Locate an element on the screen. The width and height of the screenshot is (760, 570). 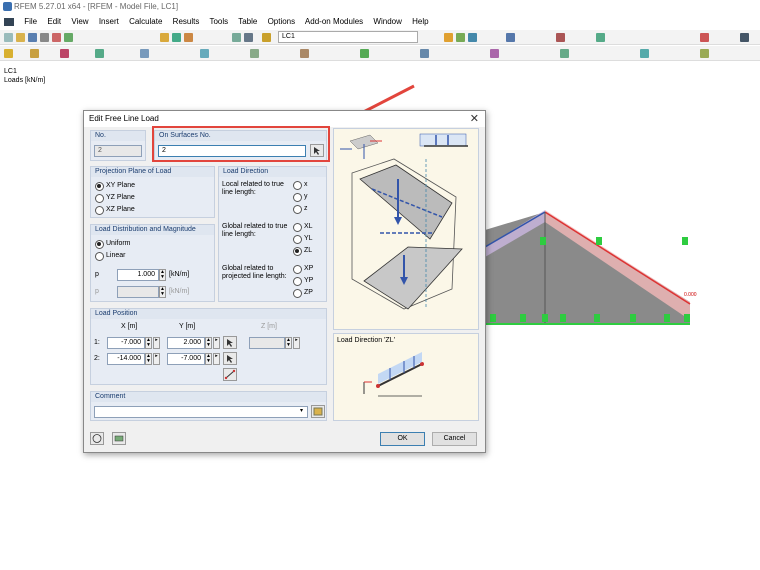
support-icon is located at coordinates (99, 53).